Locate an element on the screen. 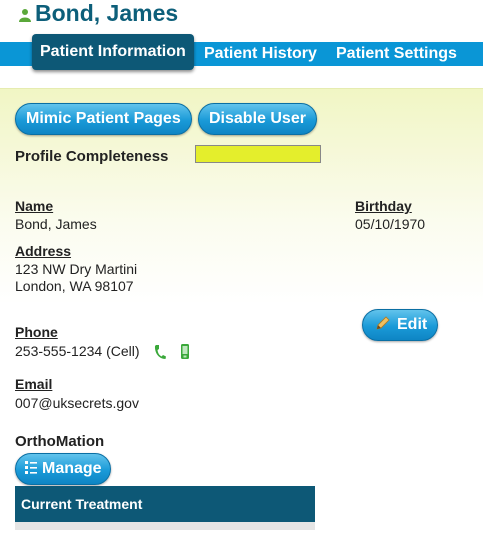 The width and height of the screenshot is (483, 537). name-label: Name is located at coordinates (34, 206).